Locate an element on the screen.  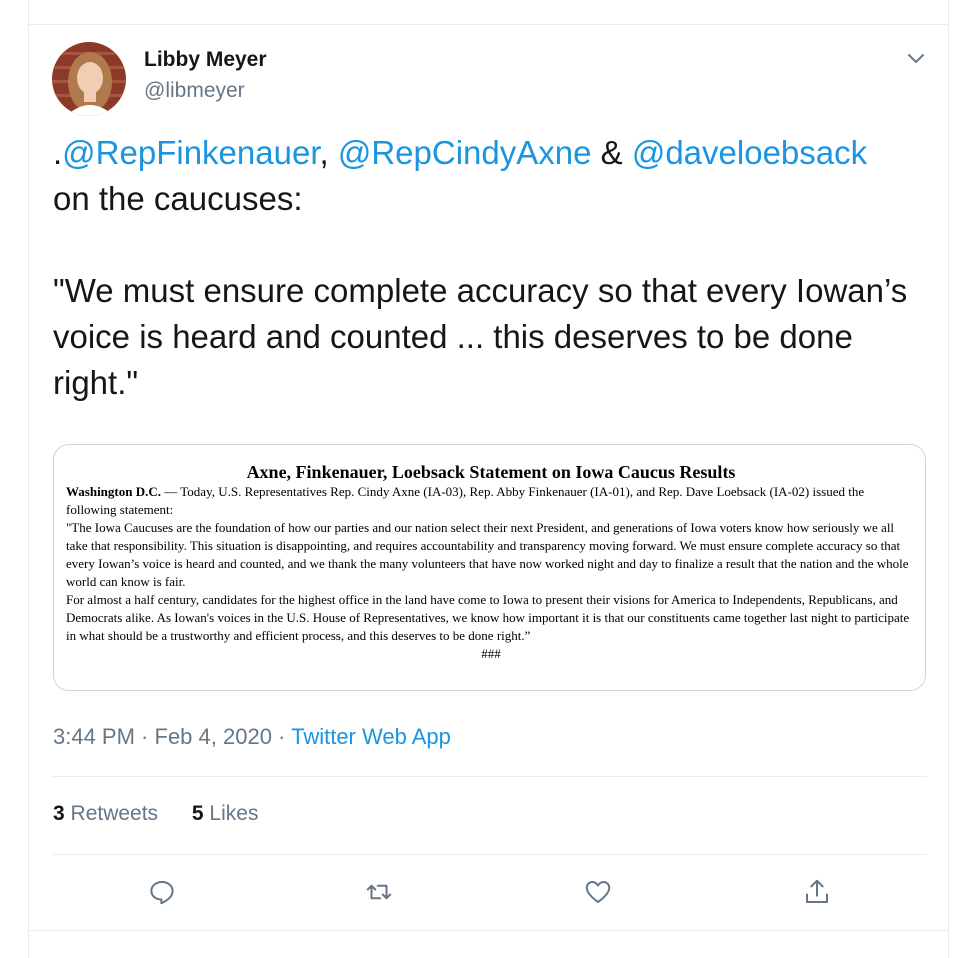
mention-repfinkenauer: @RepFinkenauer is located at coordinates (190, 152).